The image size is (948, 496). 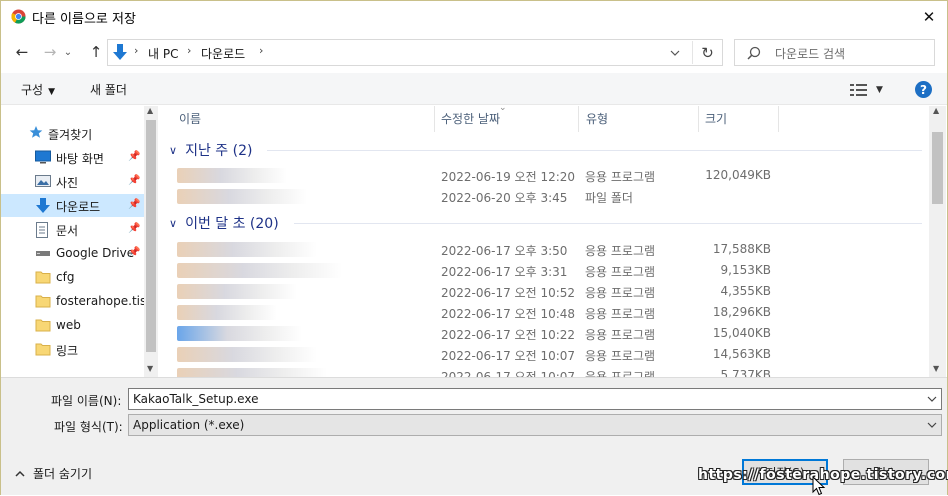 I want to click on sidebar-item-cfg: cfg, so click(x=72, y=277).